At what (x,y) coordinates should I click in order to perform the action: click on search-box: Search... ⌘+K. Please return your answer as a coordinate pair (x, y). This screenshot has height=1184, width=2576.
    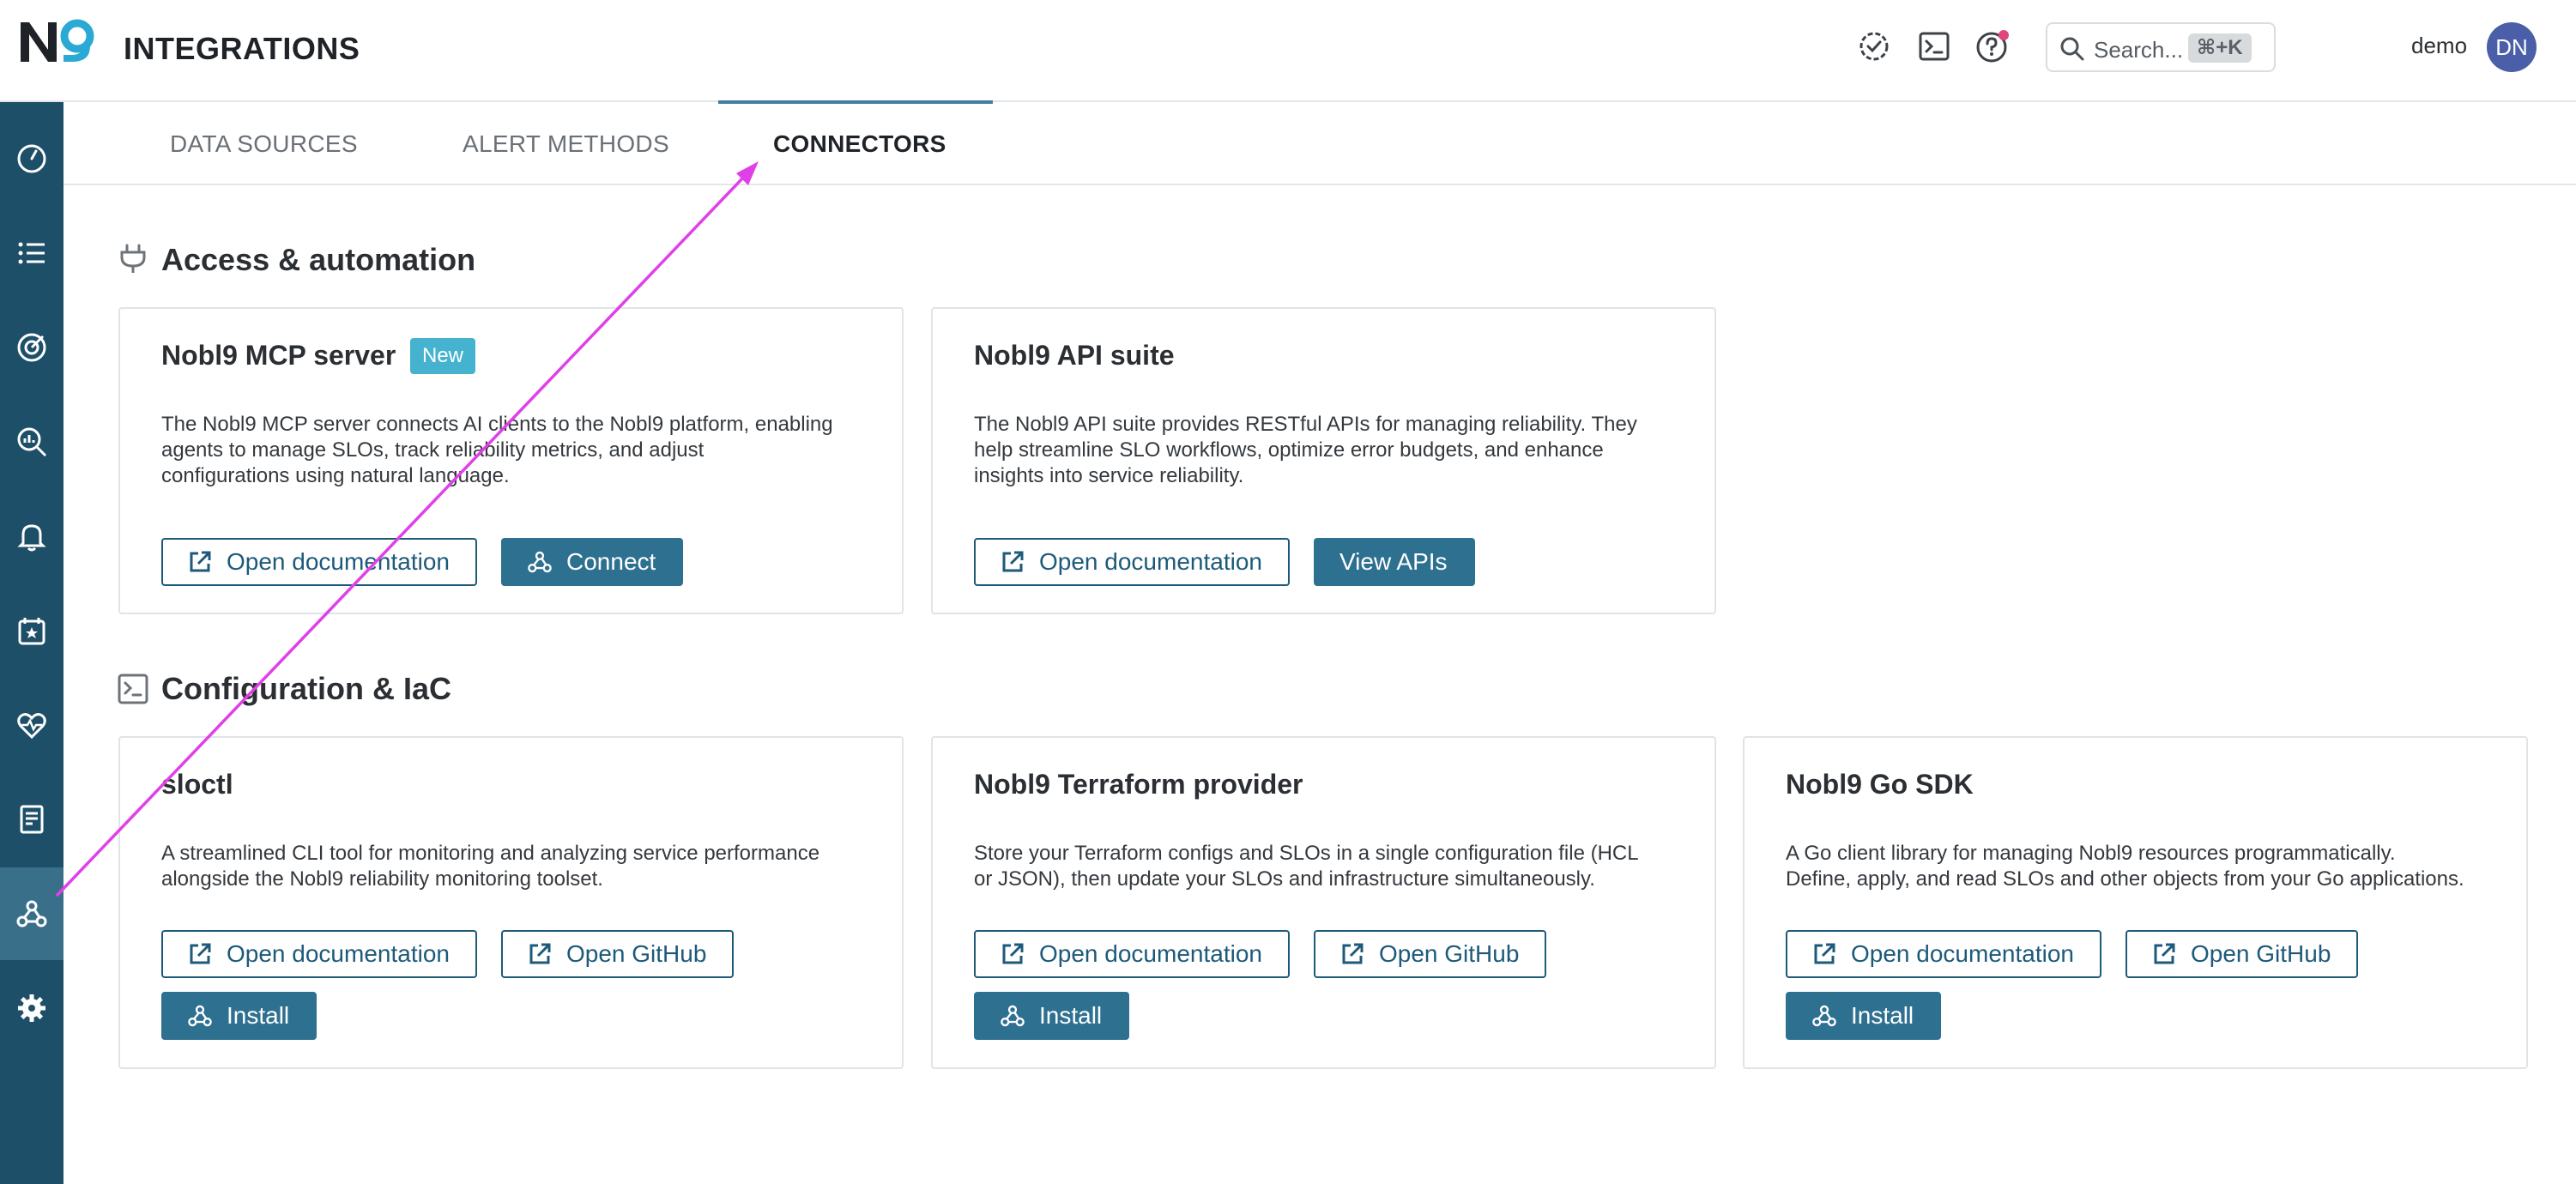
    Looking at the image, I should click on (2161, 47).